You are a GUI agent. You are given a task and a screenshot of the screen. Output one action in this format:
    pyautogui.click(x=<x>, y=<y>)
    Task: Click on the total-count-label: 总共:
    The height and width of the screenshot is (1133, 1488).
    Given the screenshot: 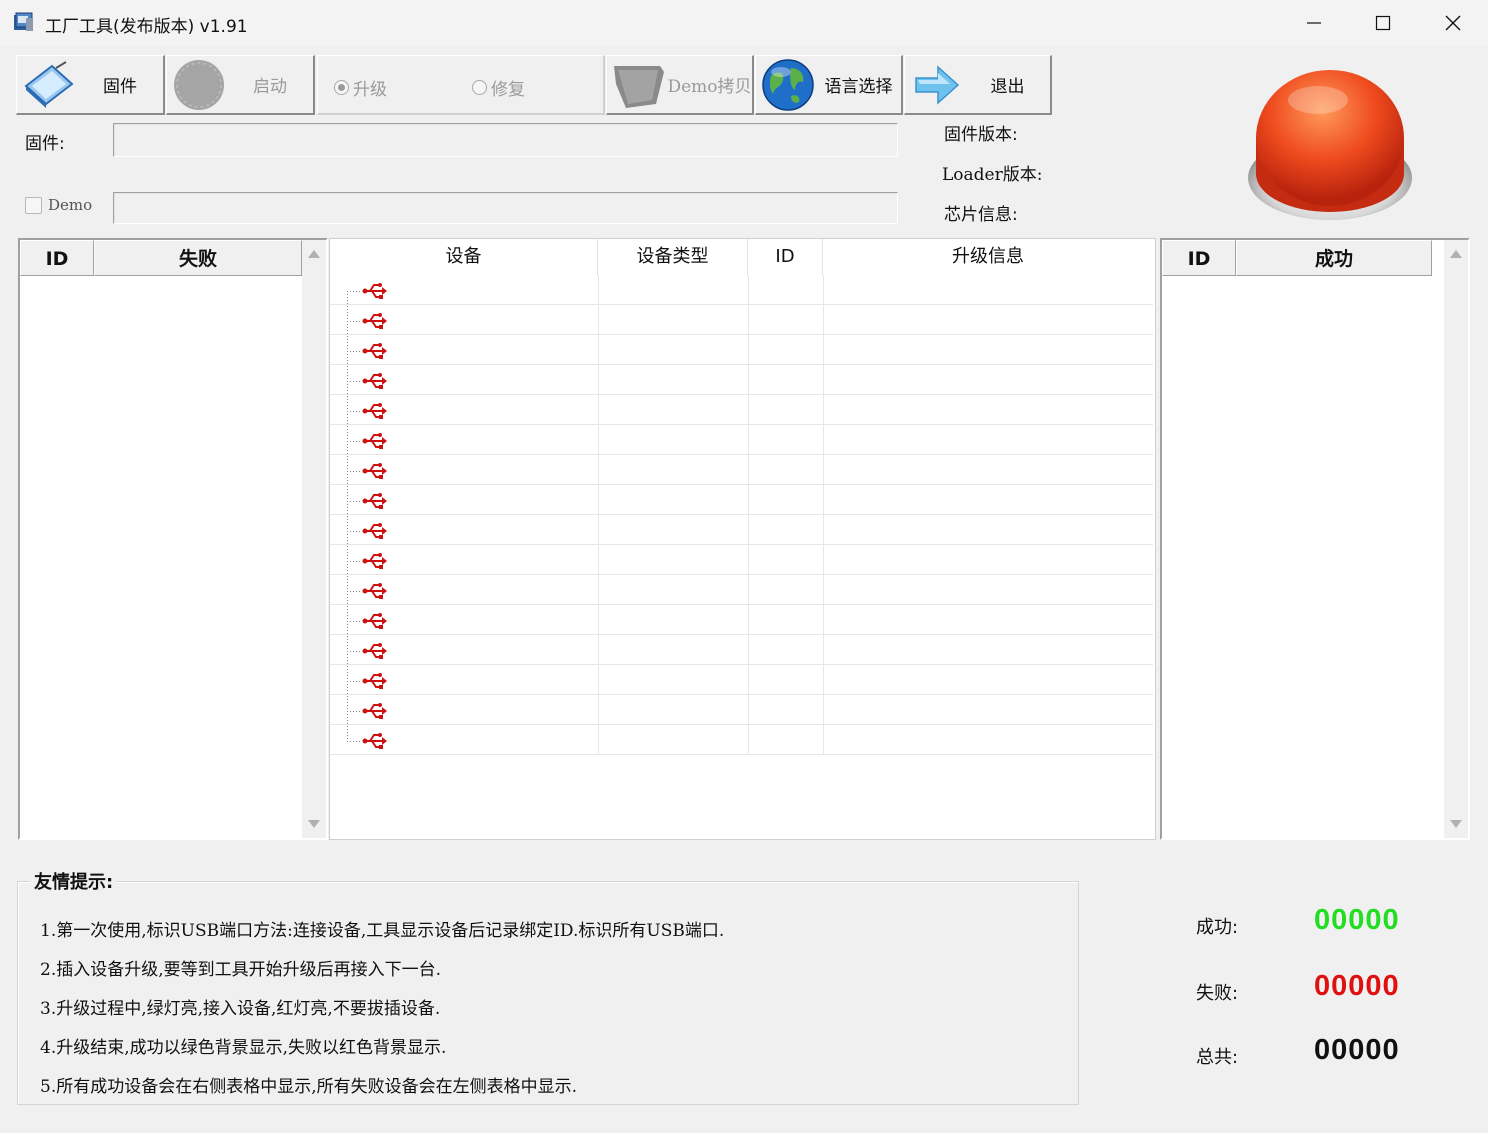 What is the action you would take?
    pyautogui.click(x=1217, y=1057)
    